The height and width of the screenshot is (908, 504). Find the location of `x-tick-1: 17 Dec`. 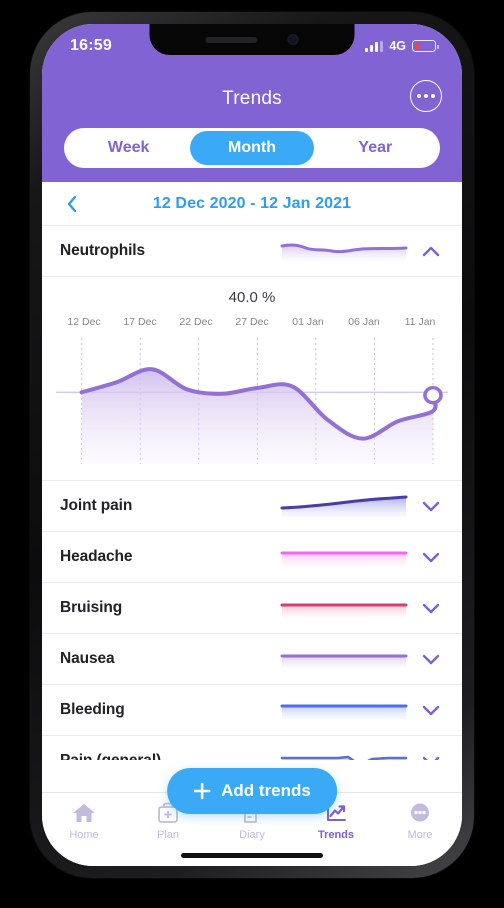

x-tick-1: 17 Dec is located at coordinates (140, 322).